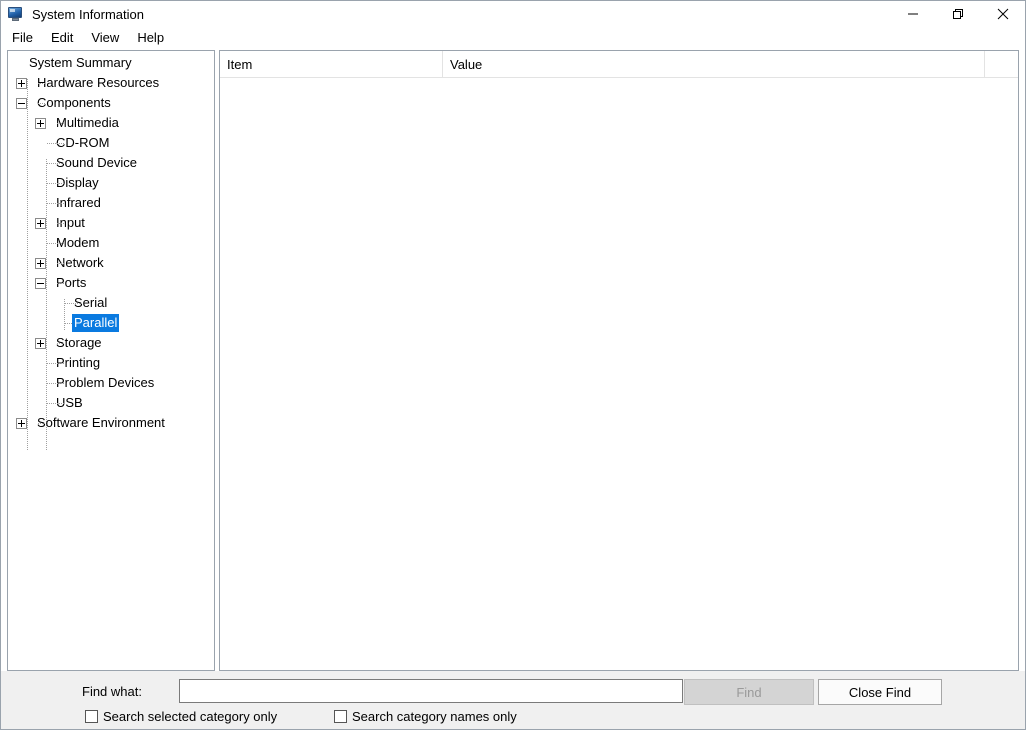  Describe the element at coordinates (111, 283) in the screenshot. I see `tree-item-ports: Ports` at that location.